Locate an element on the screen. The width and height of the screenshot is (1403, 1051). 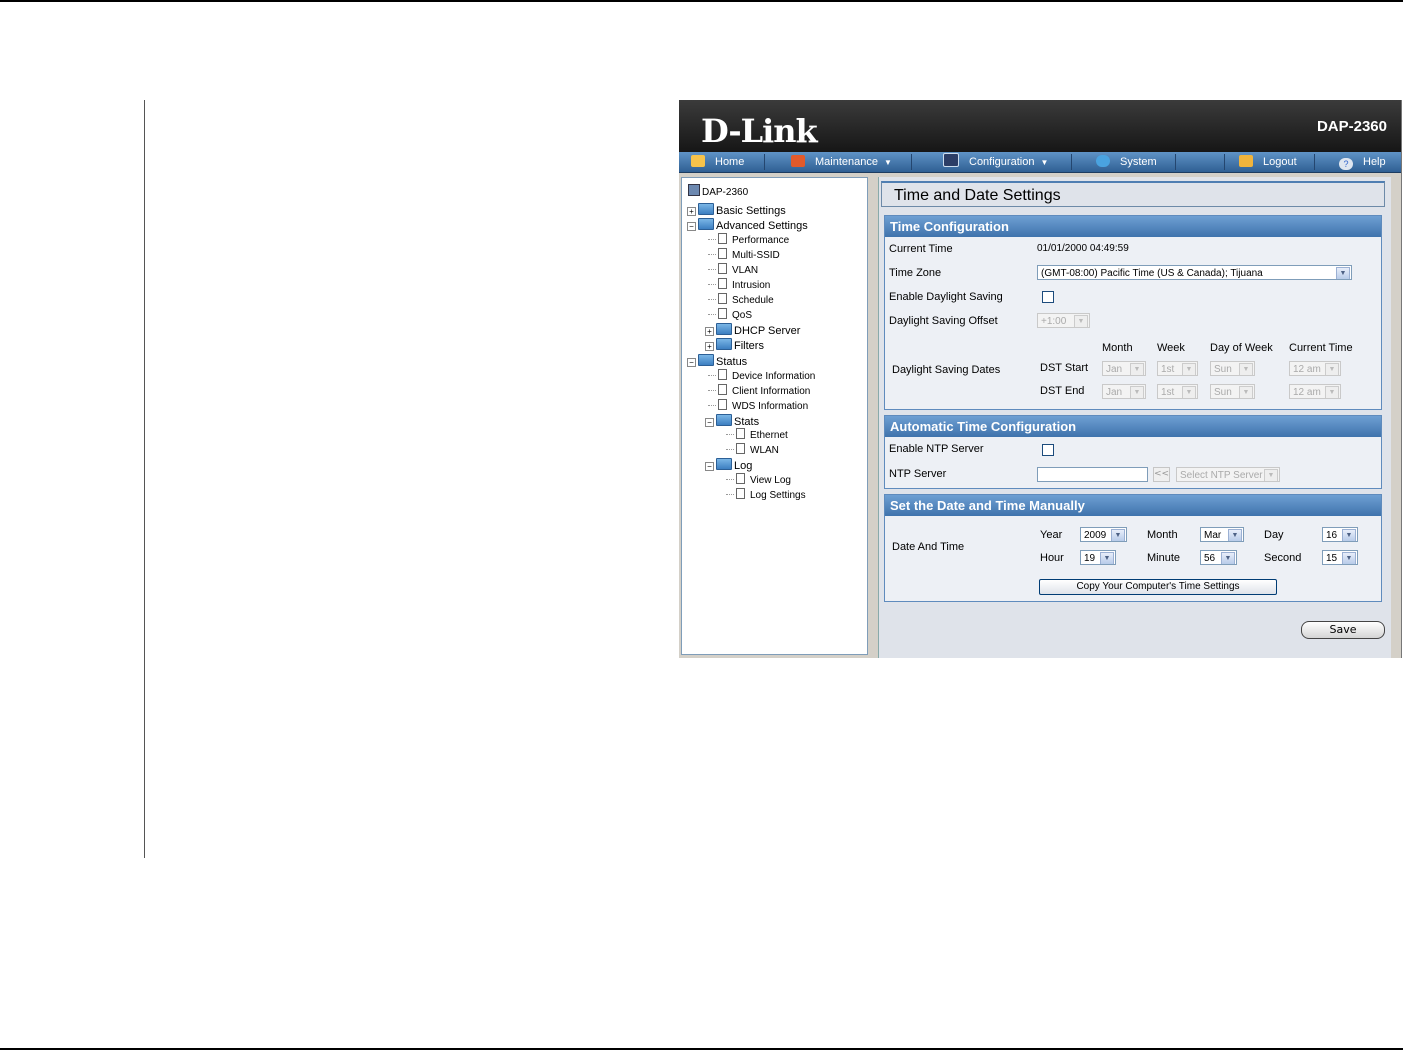
tree-vlan: VLAN is located at coordinates (733, 270).